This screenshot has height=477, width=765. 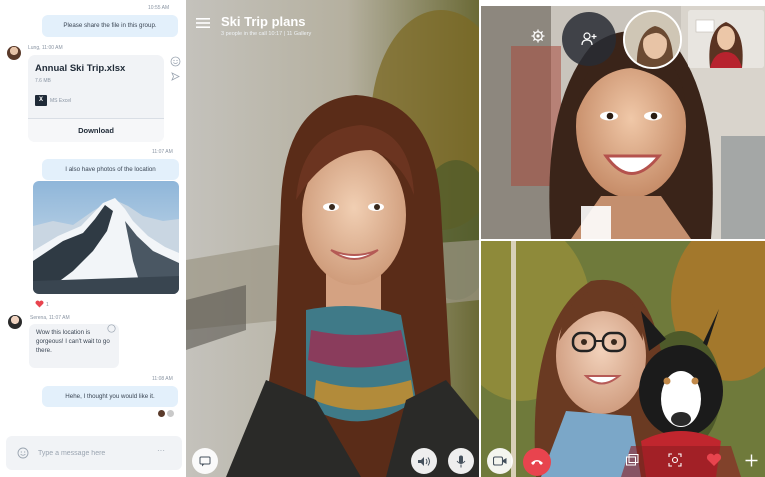 I want to click on speaker-button, so click(x=424, y=461).